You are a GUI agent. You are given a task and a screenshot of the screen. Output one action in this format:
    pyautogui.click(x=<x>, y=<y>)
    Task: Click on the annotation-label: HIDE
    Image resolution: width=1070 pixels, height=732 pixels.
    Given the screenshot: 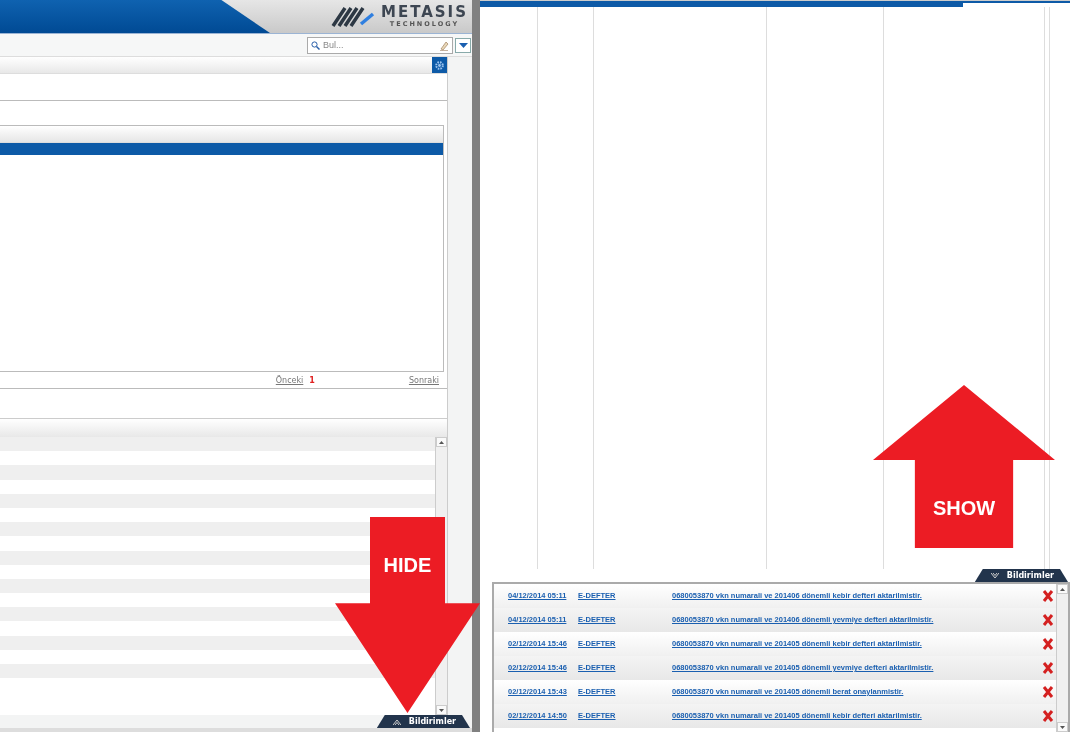 What is the action you would take?
    pyautogui.click(x=407, y=565)
    